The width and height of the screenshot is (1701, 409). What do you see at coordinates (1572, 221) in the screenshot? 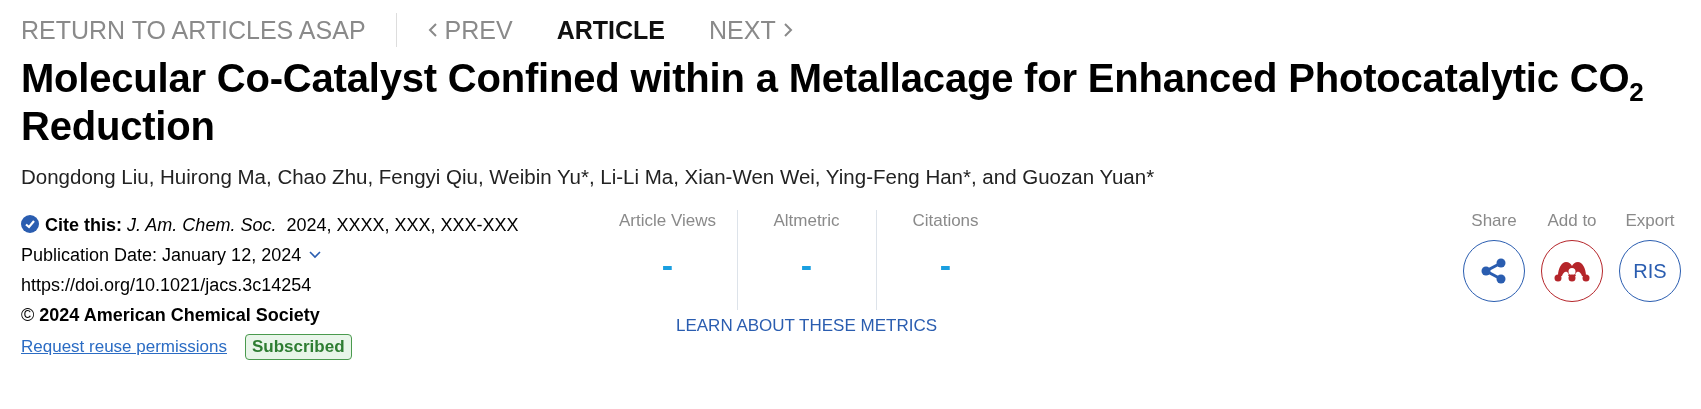
I see `action-label: Add to` at bounding box center [1572, 221].